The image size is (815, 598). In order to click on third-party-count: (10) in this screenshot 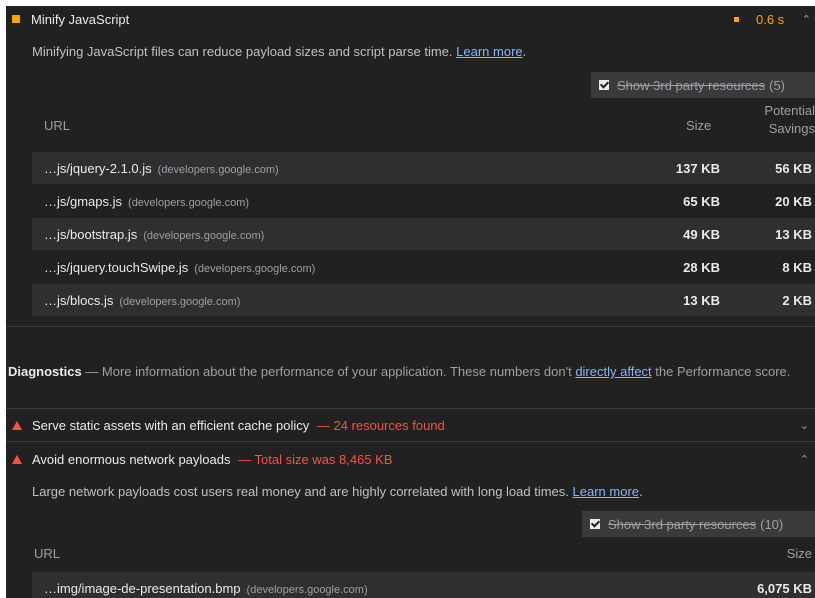, I will do `click(772, 524)`.